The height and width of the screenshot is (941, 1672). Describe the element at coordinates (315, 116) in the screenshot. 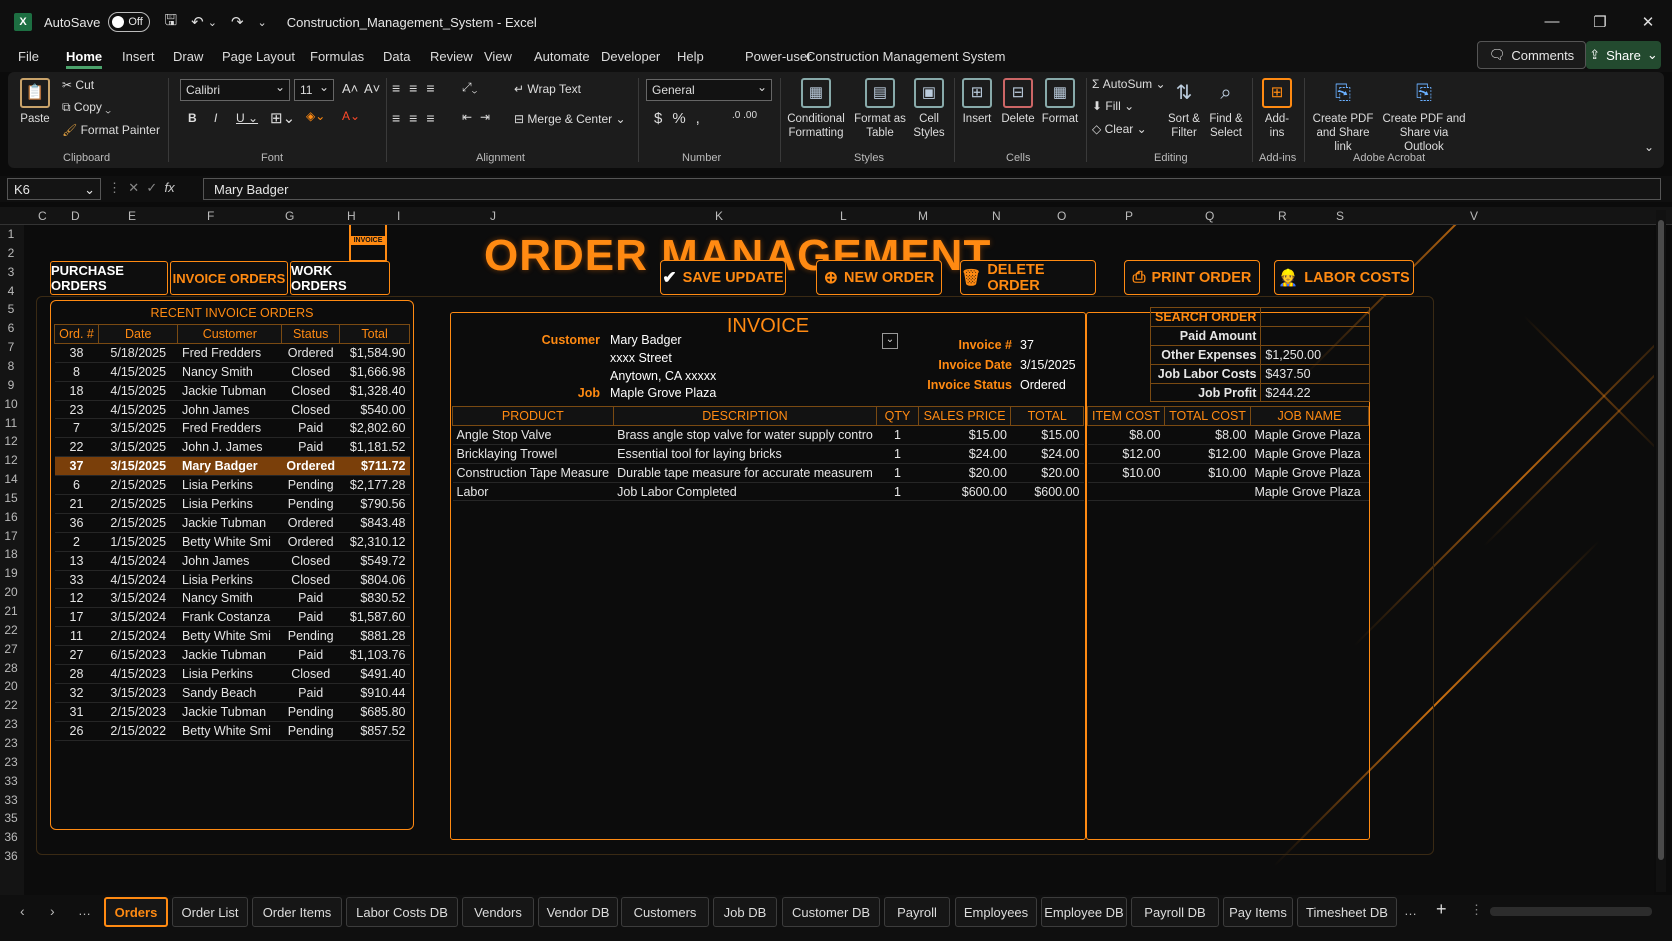

I see `fill-color-icon: ◈⌄` at that location.